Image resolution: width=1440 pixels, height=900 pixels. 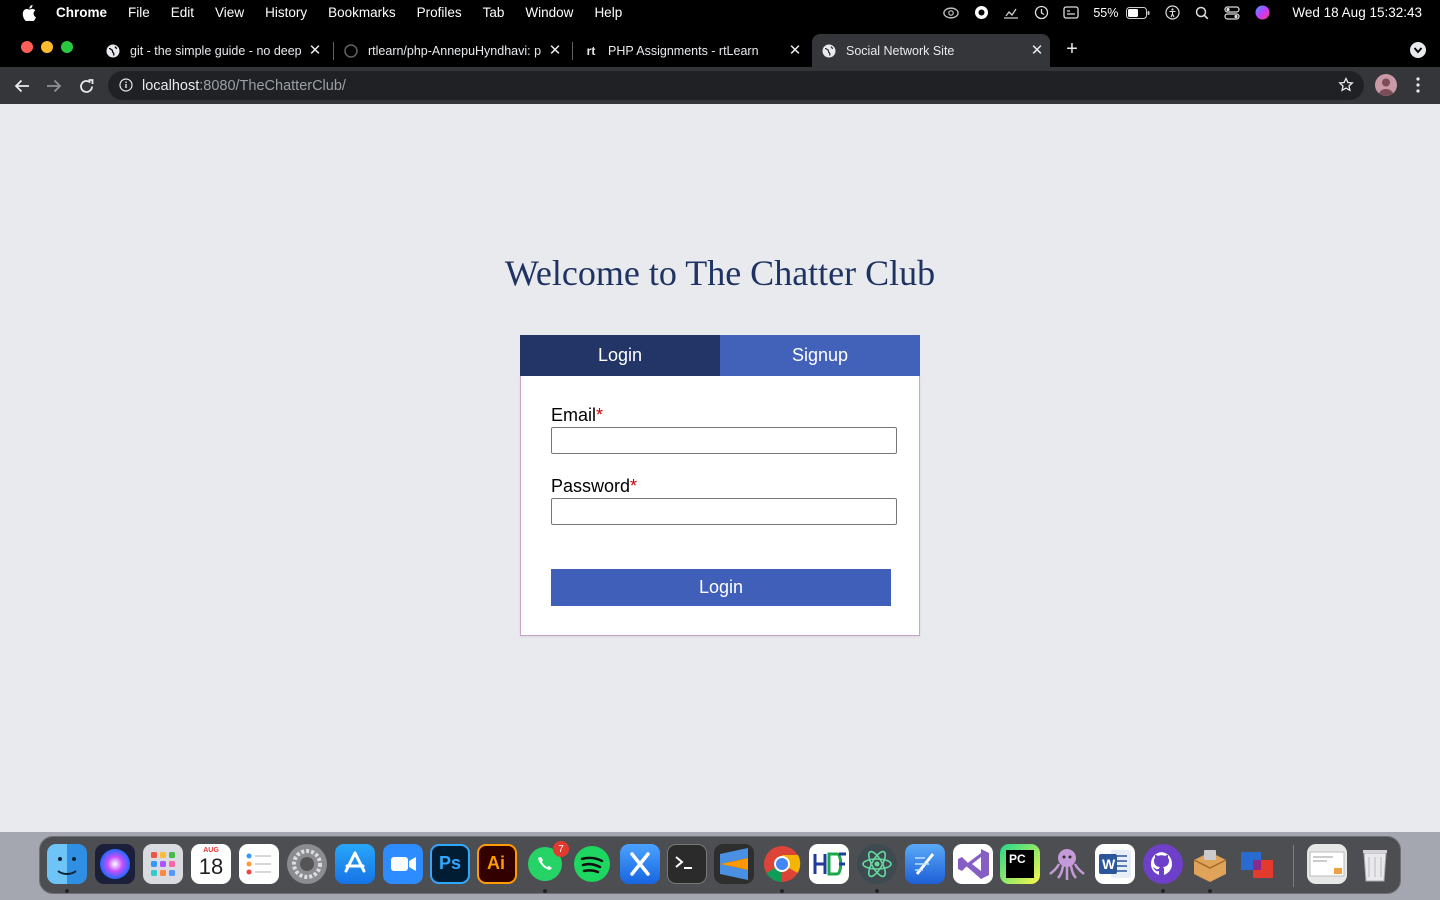 I want to click on login-form: Email* Password* Login, so click(x=720, y=506).